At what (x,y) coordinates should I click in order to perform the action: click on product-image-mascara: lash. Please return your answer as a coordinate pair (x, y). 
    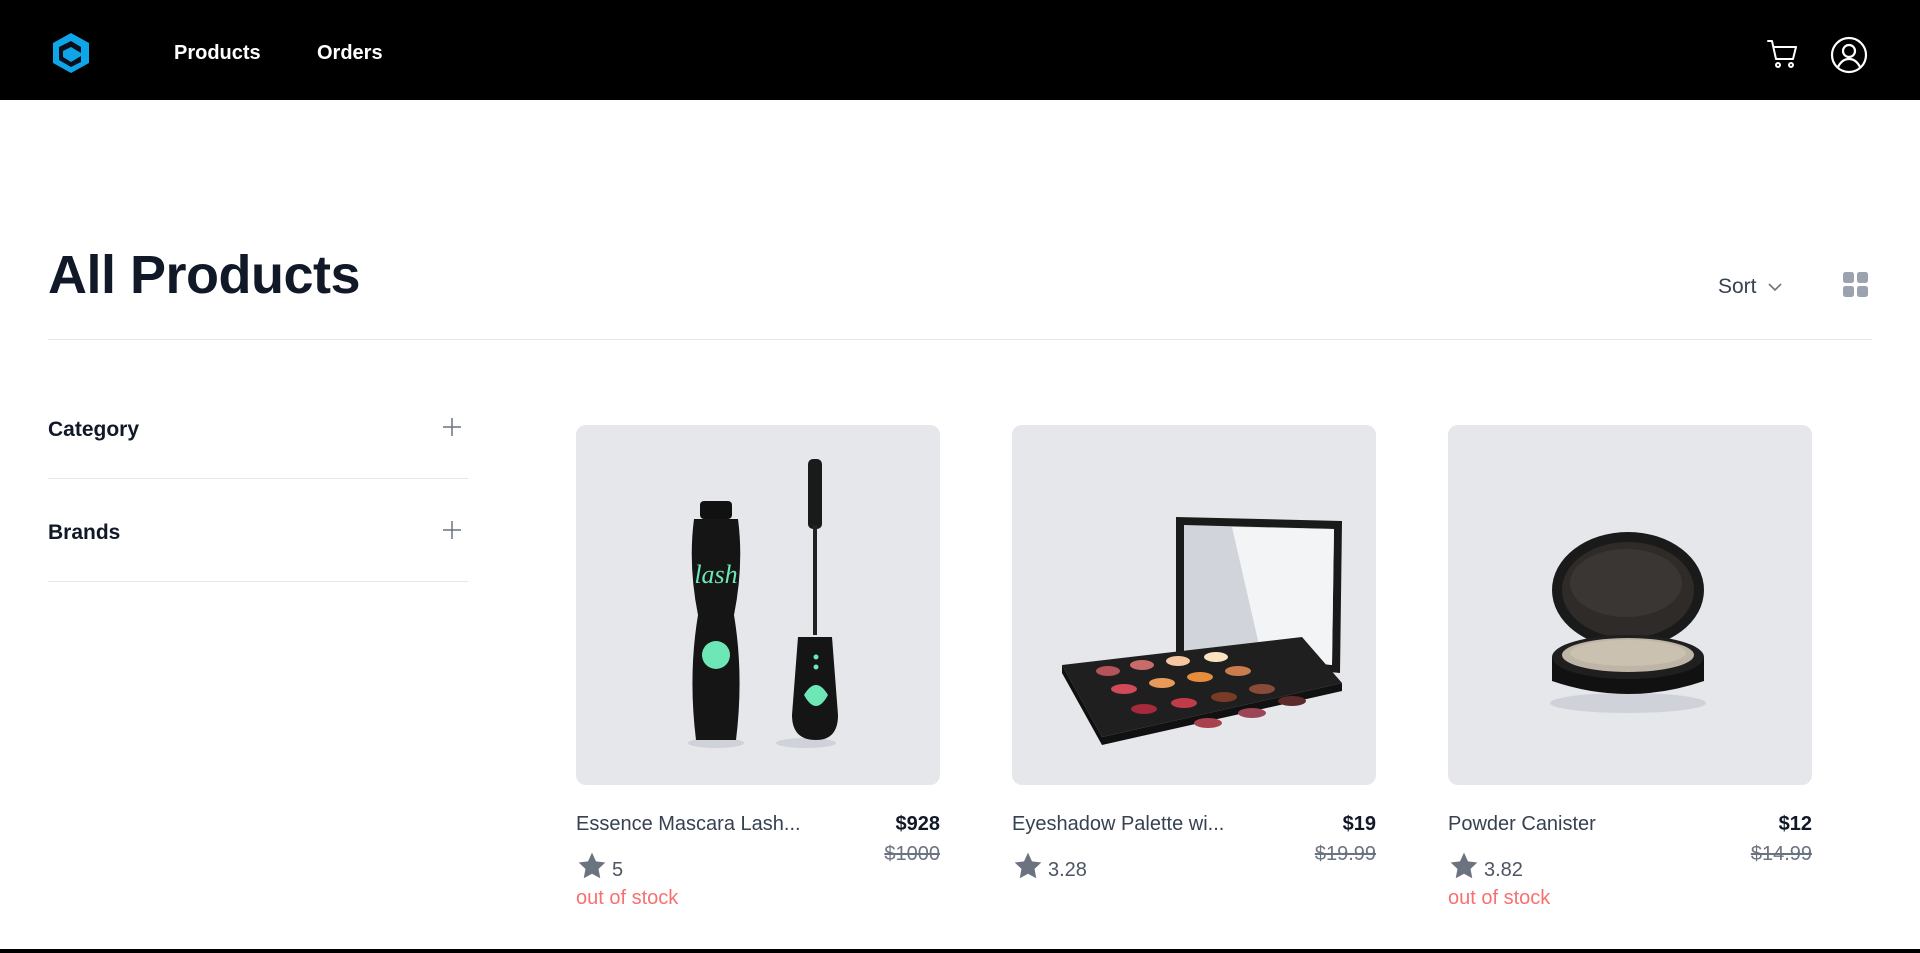
    Looking at the image, I should click on (758, 605).